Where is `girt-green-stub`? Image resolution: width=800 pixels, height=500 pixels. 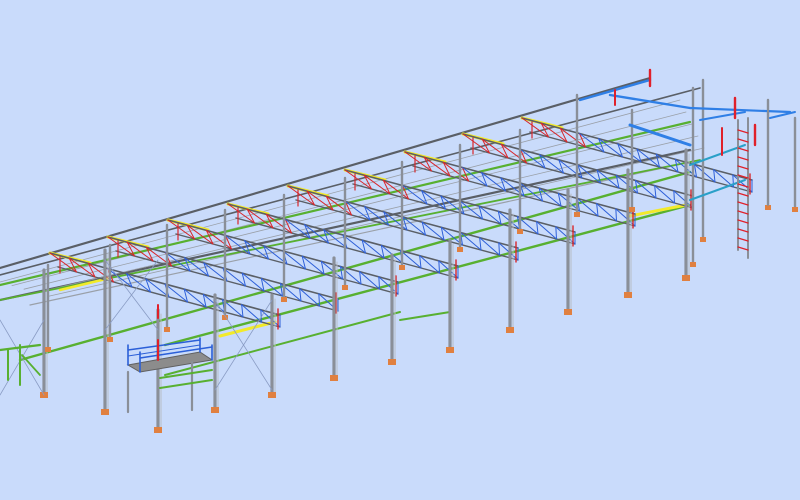
girt-green-stub is located at coordinates (425, 316).